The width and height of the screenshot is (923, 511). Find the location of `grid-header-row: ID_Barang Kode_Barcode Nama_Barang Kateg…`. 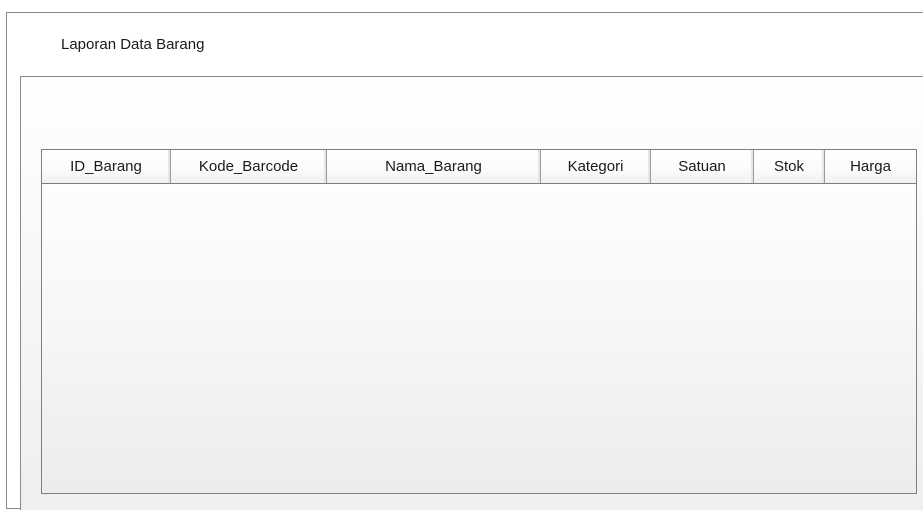

grid-header-row: ID_Barang Kode_Barcode Nama_Barang Kateg… is located at coordinates (479, 167).